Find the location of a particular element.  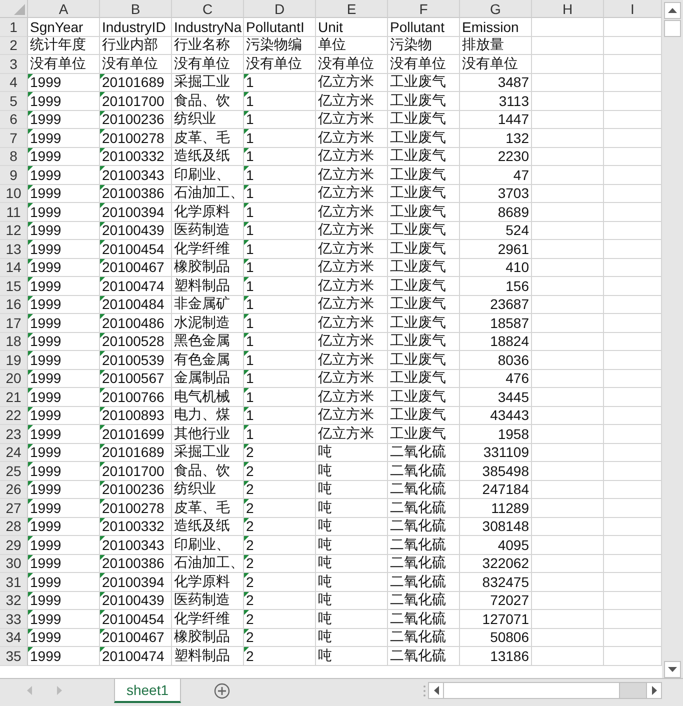

row-header: 11 is located at coordinates (14, 212).